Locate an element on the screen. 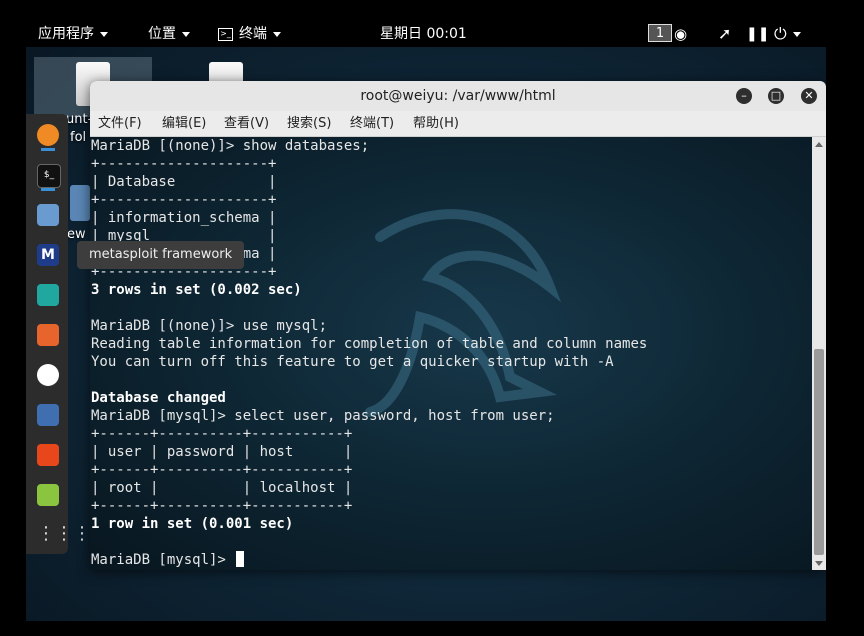 The image size is (864, 636). network-icon: ➚ is located at coordinates (724, 34).